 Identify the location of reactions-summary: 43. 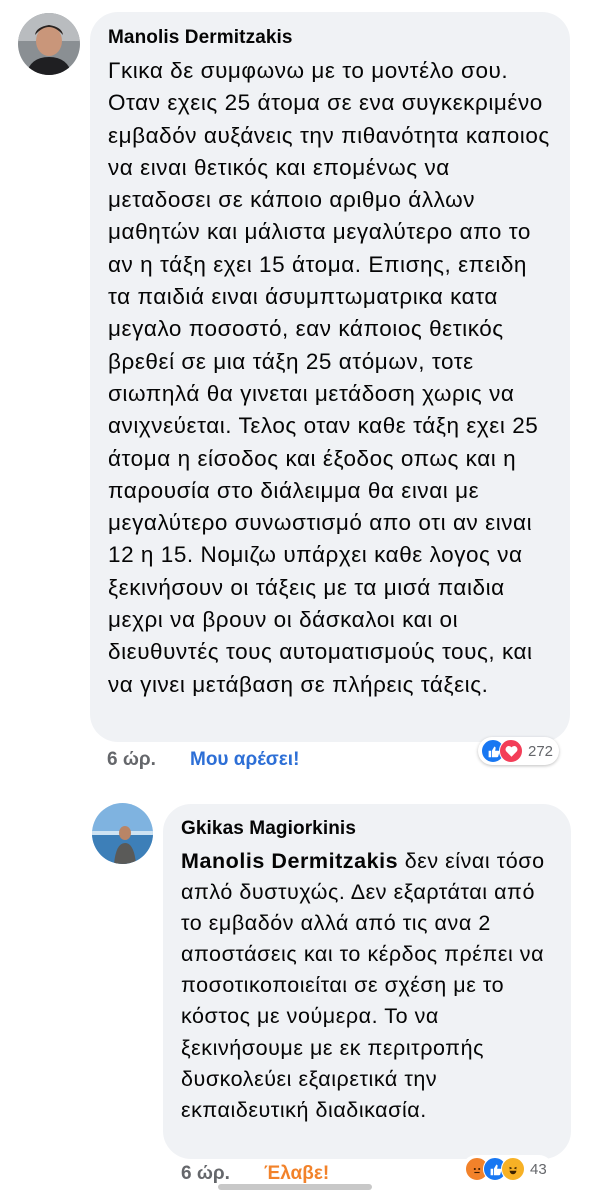
(507, 1169).